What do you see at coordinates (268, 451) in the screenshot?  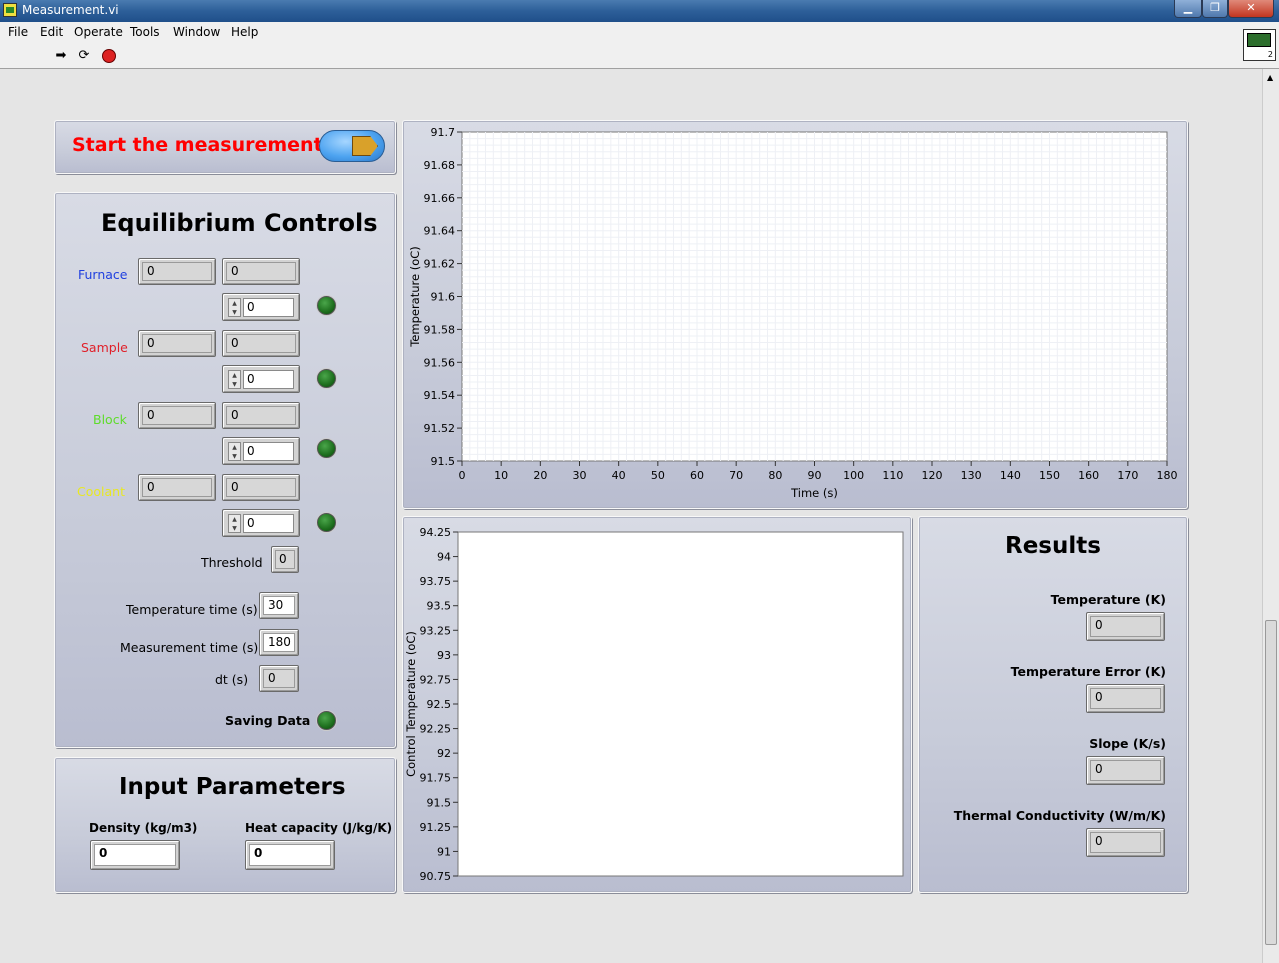 I see `block-setpoint-input: 0` at bounding box center [268, 451].